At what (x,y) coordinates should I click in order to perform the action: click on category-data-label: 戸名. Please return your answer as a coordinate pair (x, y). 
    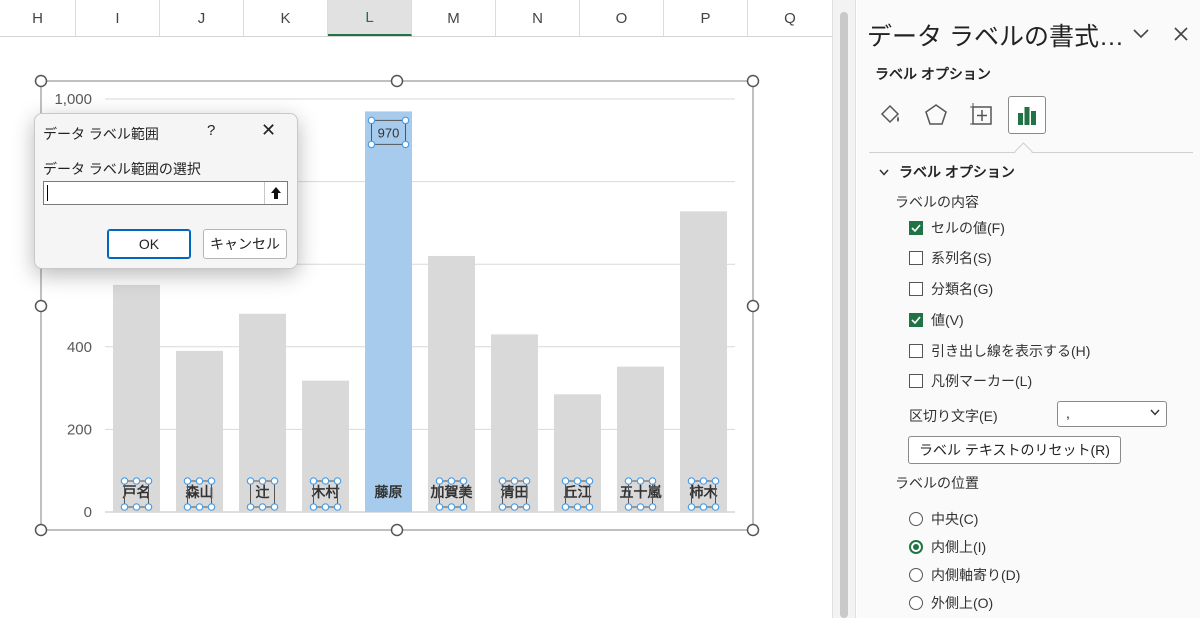
    Looking at the image, I should click on (137, 492).